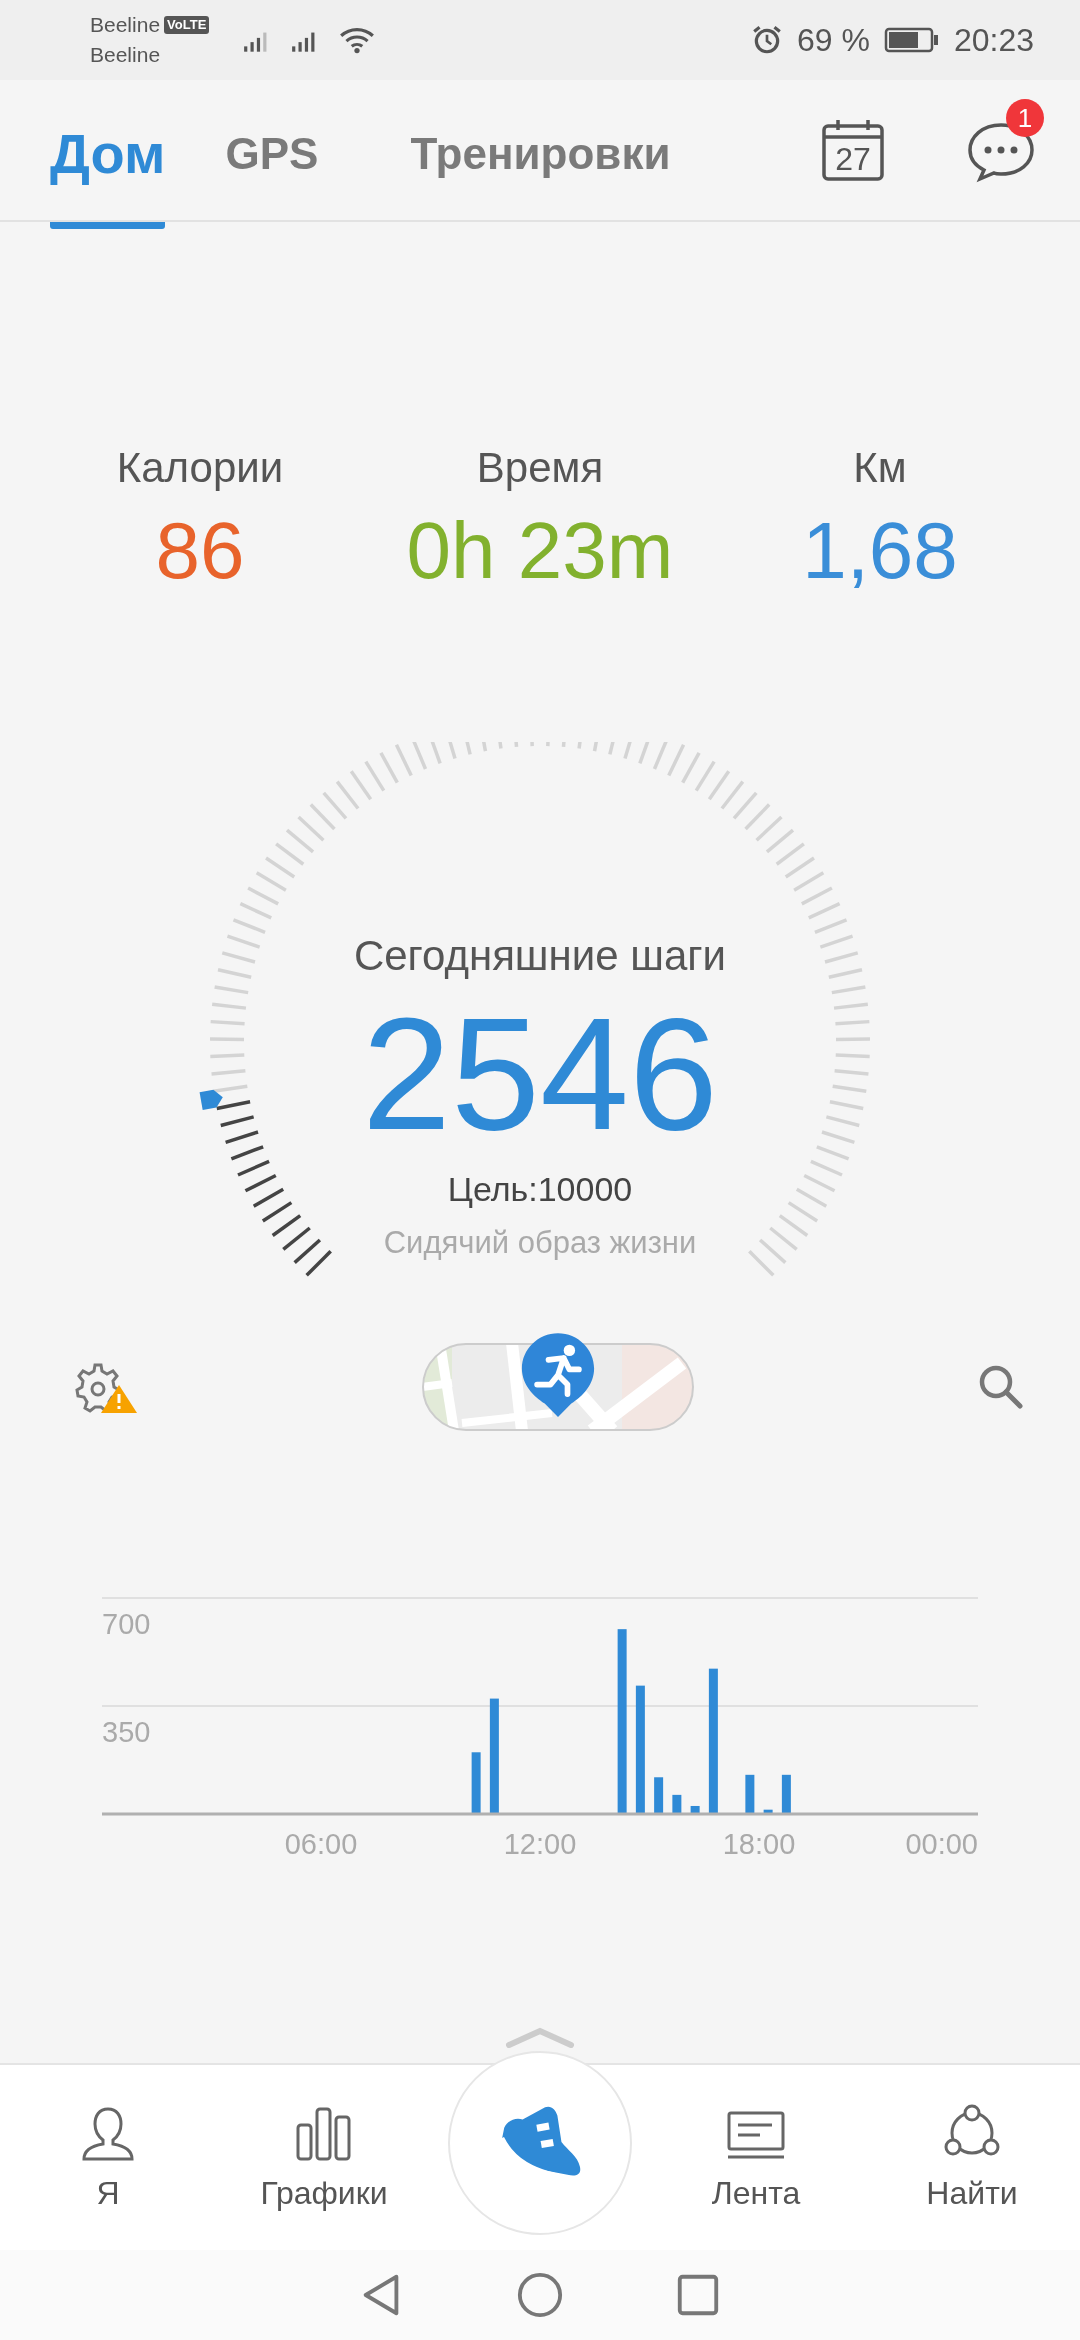  Describe the element at coordinates (993, 40) in the screenshot. I see `clock-time: 20:23` at that location.